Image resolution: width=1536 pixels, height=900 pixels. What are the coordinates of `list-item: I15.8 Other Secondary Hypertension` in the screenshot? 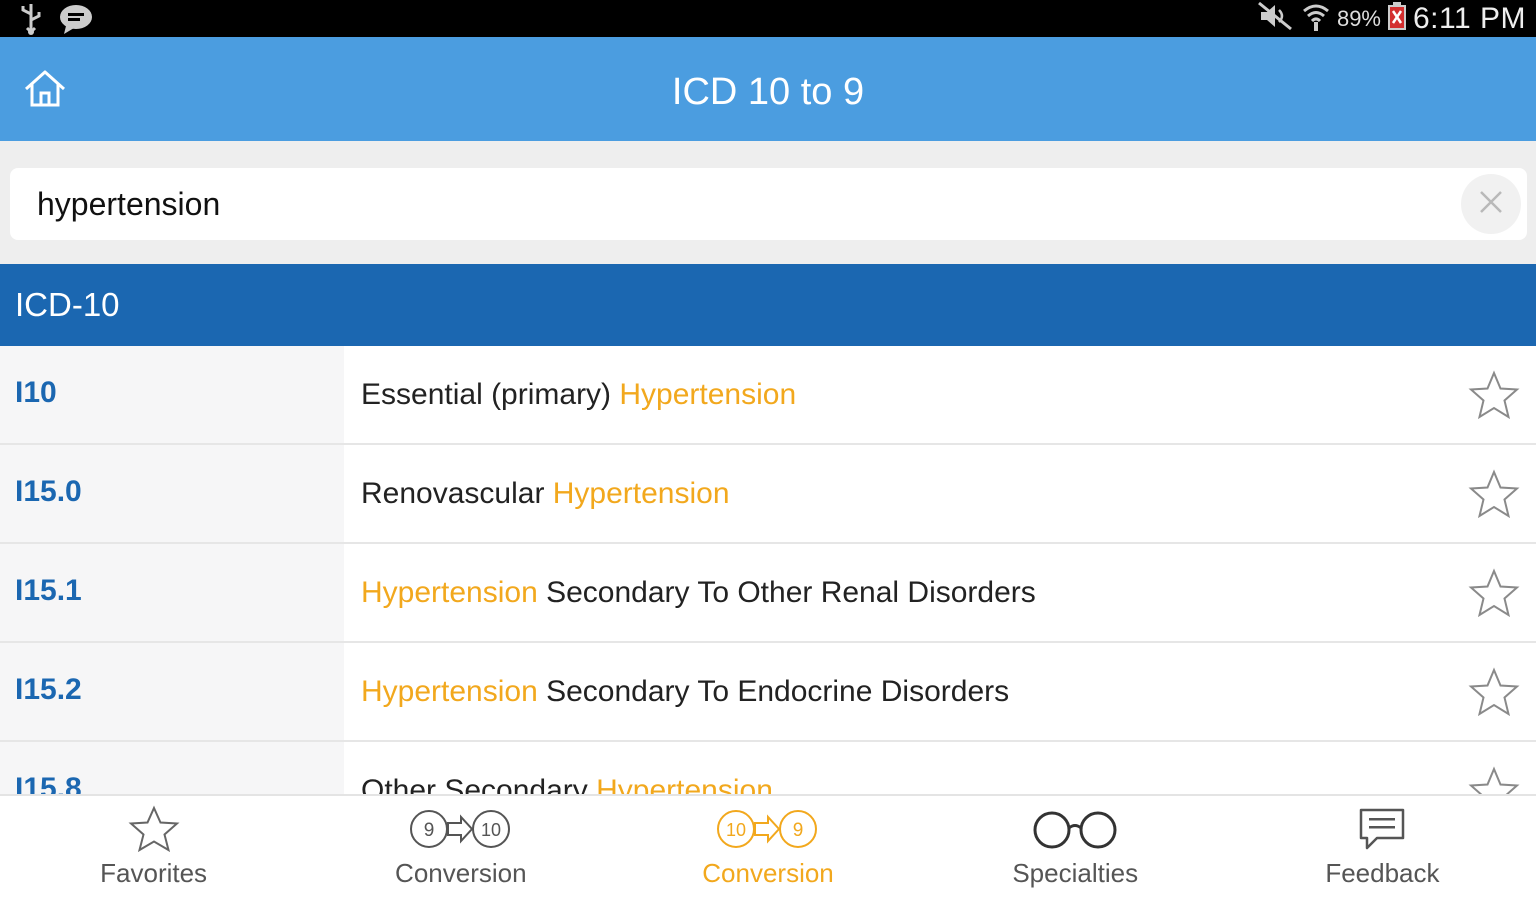 It's located at (768, 768).